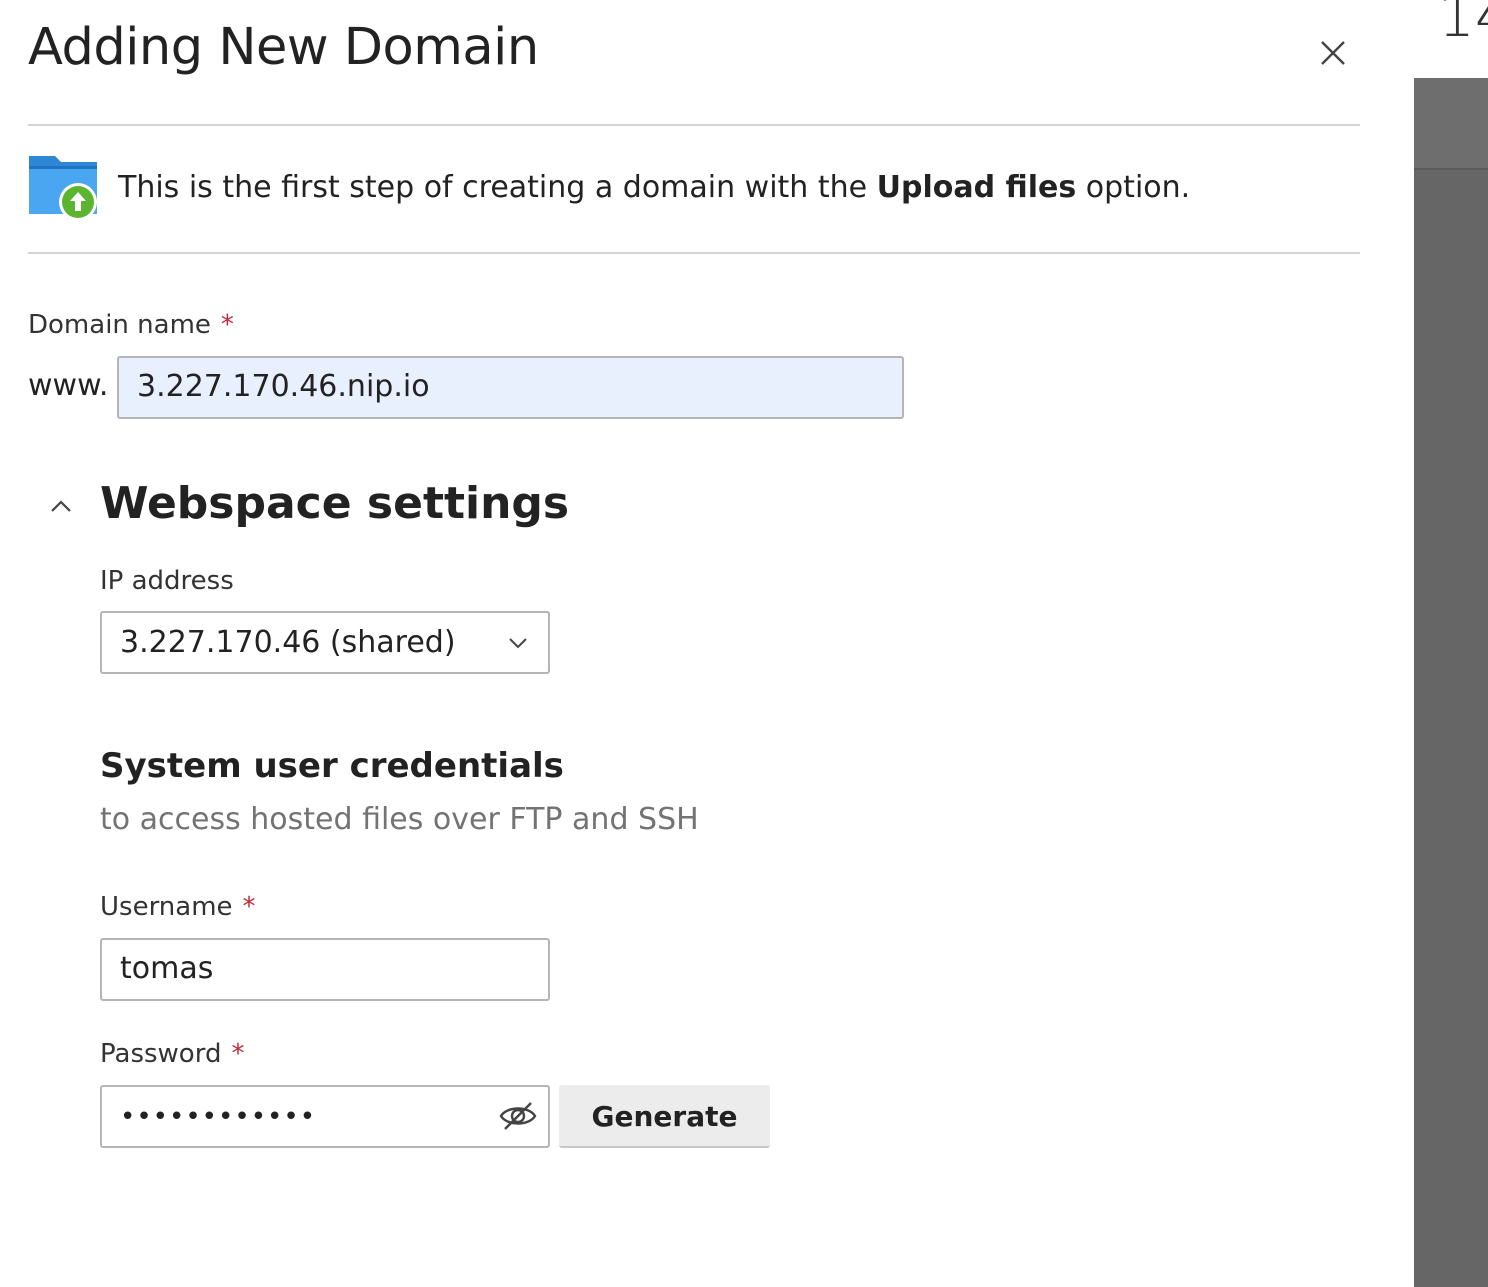 This screenshot has height=1287, width=1488. What do you see at coordinates (694, 125) in the screenshot?
I see `header-divider` at bounding box center [694, 125].